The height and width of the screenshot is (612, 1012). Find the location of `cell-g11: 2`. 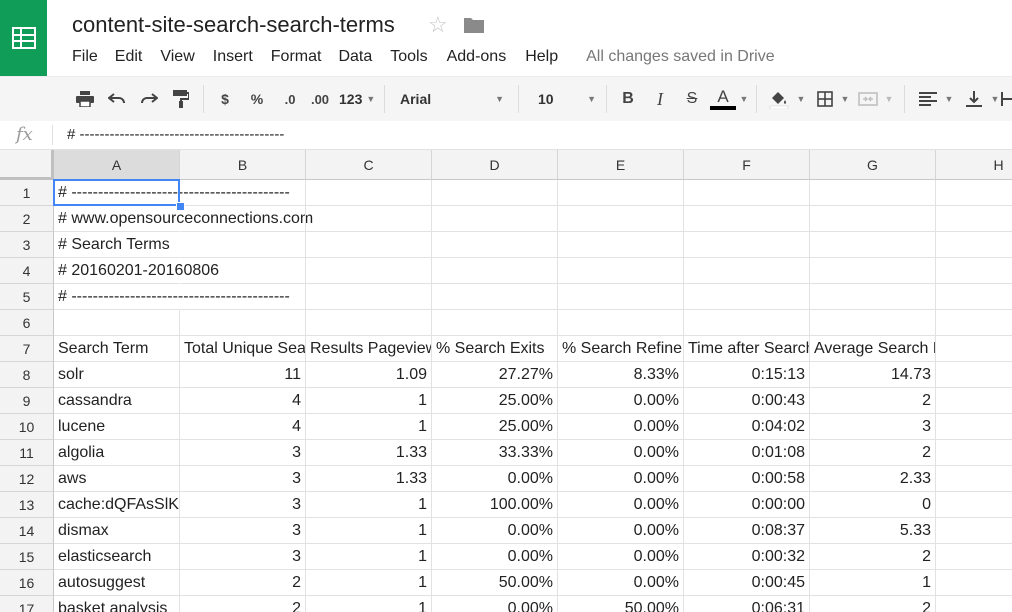

cell-g11: 2 is located at coordinates (873, 453).